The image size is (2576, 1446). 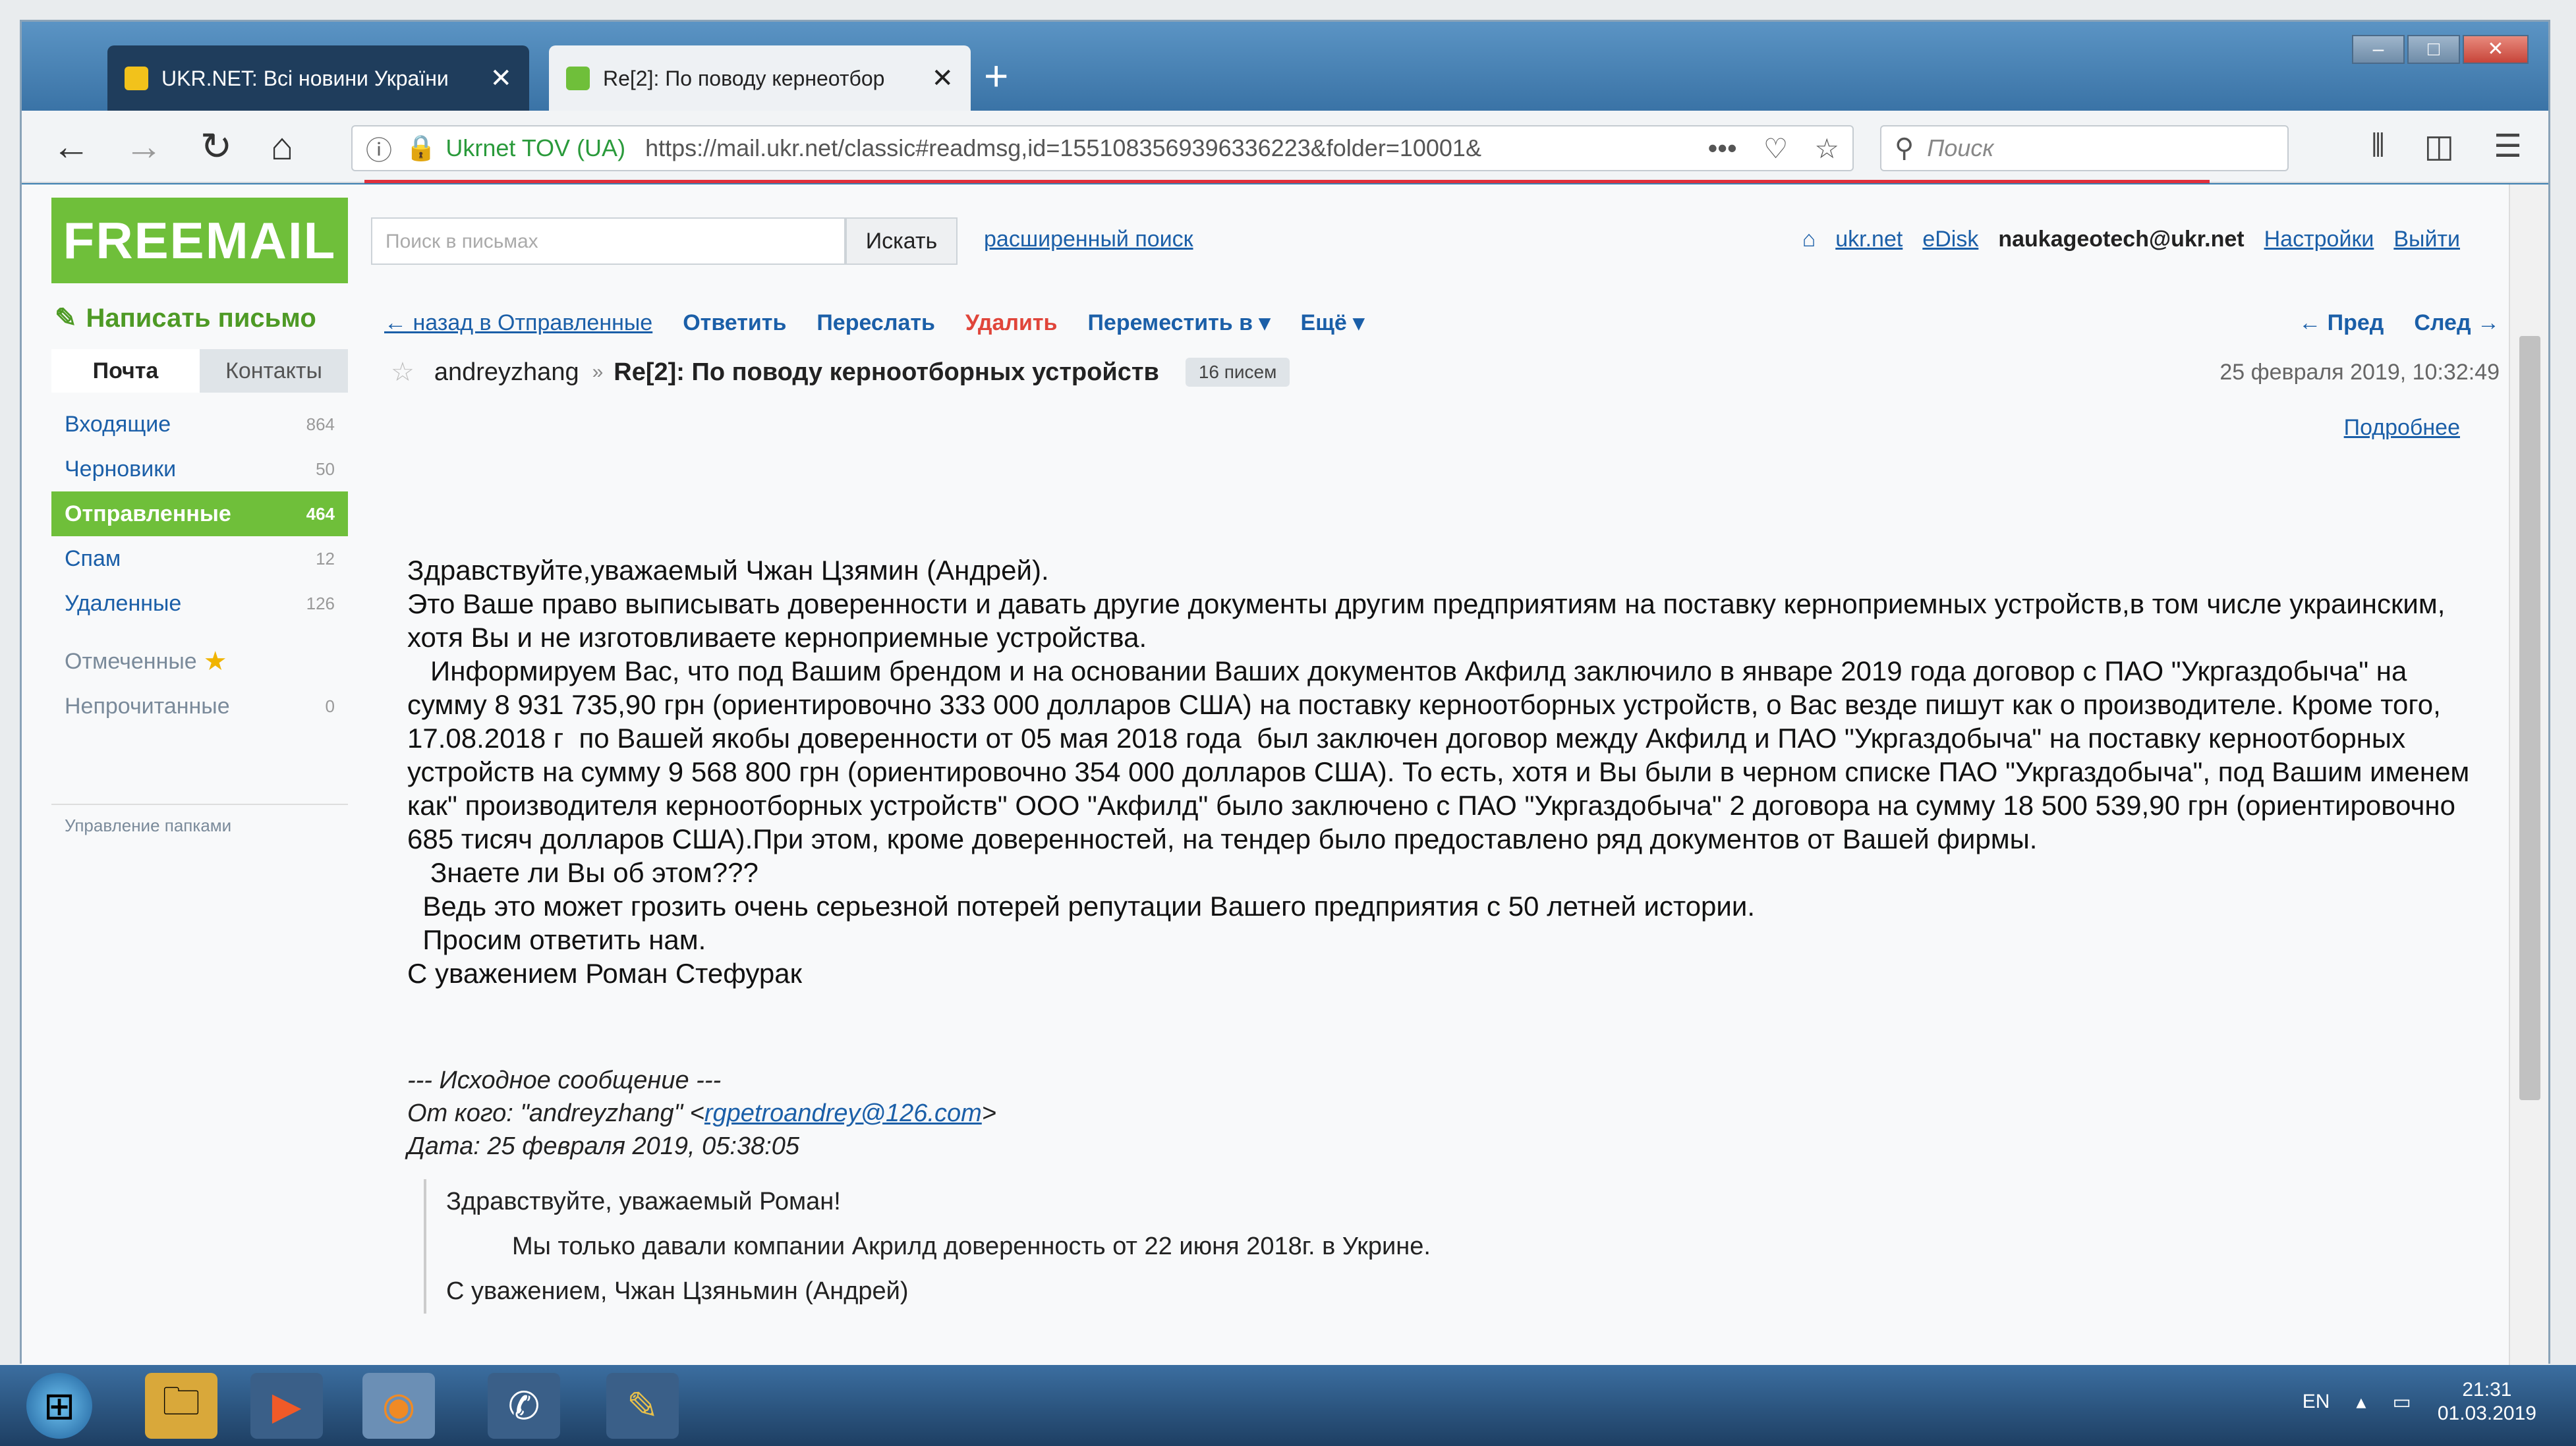 I want to click on move-to-dropdown: Переместить в ▾, so click(x=1179, y=323).